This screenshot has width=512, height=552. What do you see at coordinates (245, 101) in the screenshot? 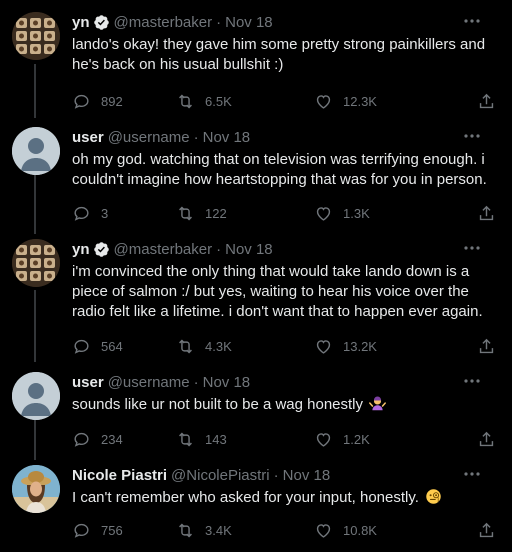
I see `retweet-button: 6.5K` at bounding box center [245, 101].